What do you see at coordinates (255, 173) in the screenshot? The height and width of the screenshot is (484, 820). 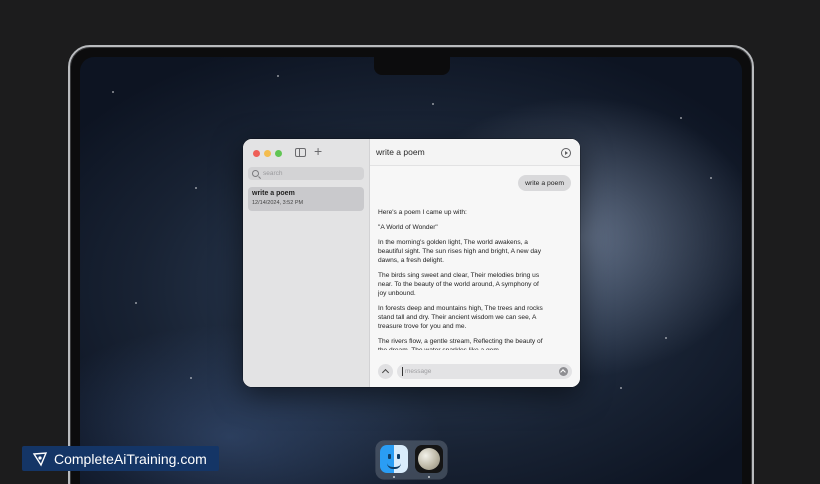 I see `search-icon` at bounding box center [255, 173].